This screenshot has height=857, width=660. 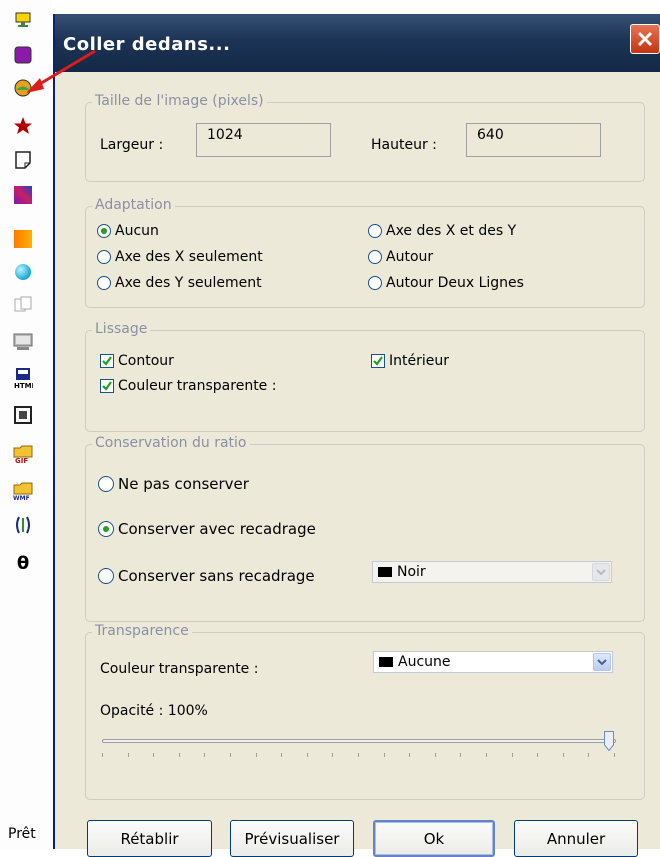 I want to click on radio-label: Axe des X seulement, so click(x=189, y=257).